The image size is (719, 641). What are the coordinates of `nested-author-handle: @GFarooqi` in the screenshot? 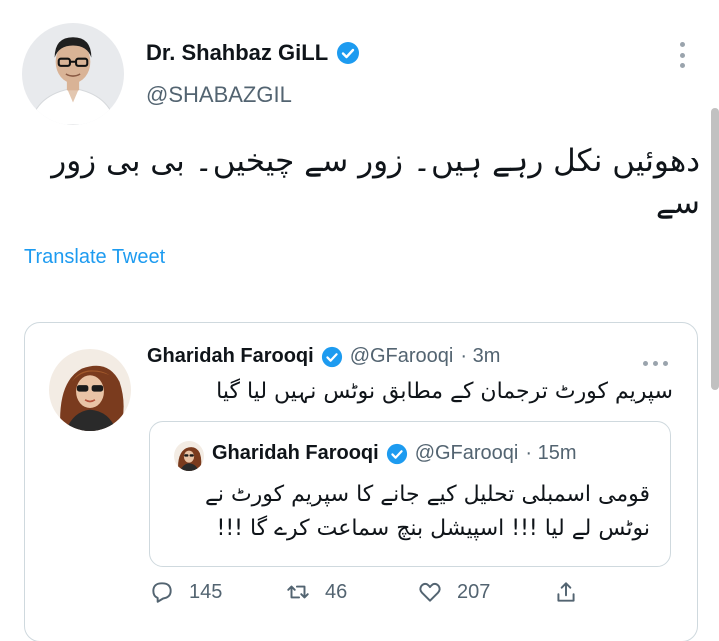 It's located at (467, 453).